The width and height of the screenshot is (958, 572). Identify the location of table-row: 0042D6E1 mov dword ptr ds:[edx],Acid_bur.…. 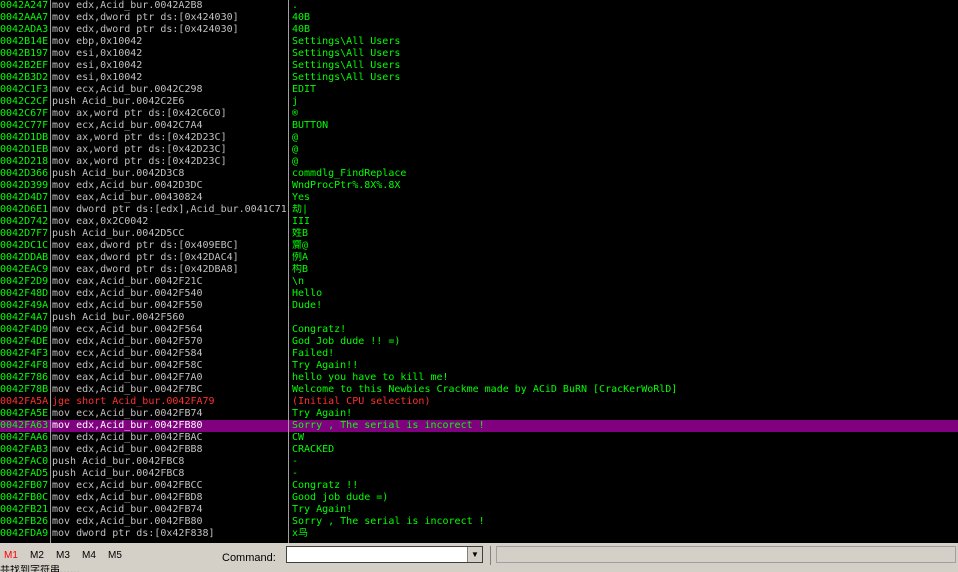
(479, 210).